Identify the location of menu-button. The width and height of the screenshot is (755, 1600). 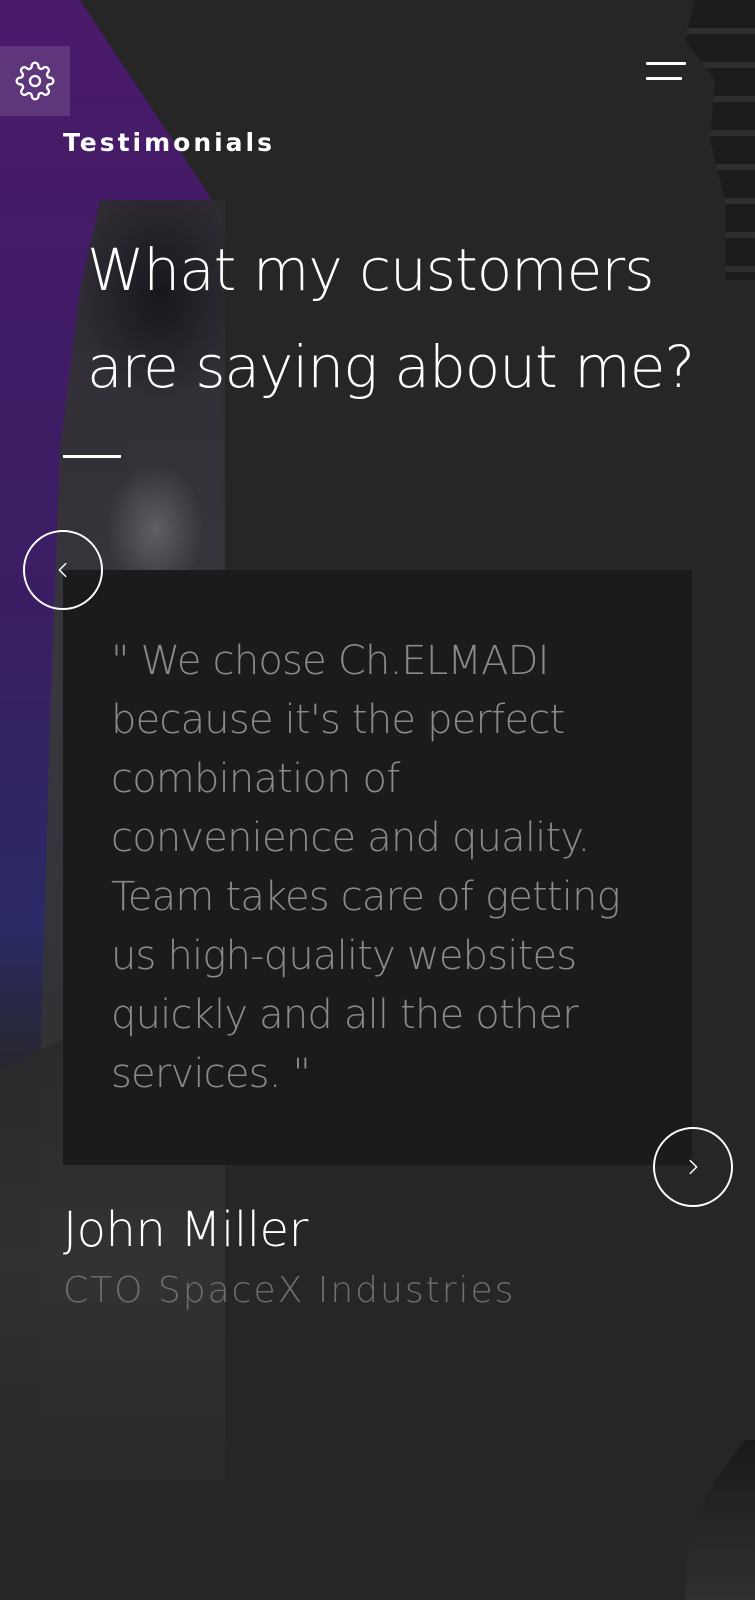
(666, 72).